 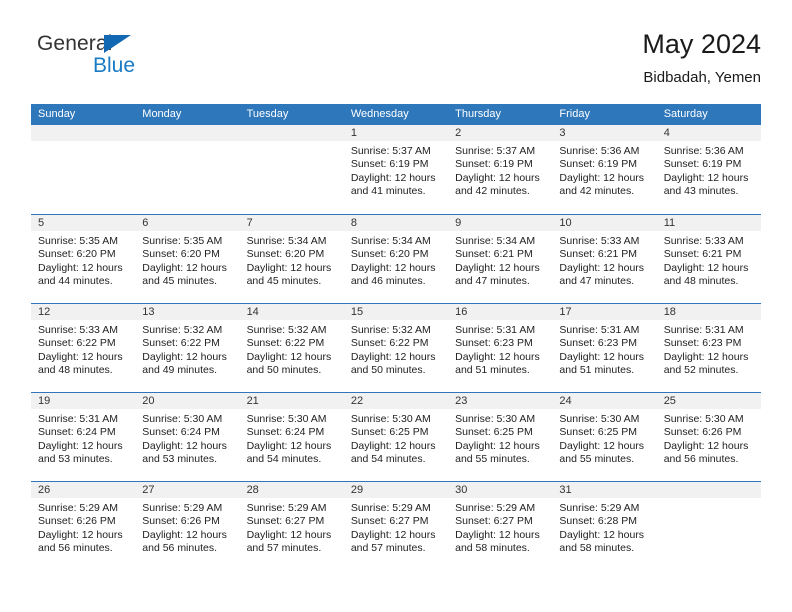 I want to click on day-number: 28, so click(x=252, y=490).